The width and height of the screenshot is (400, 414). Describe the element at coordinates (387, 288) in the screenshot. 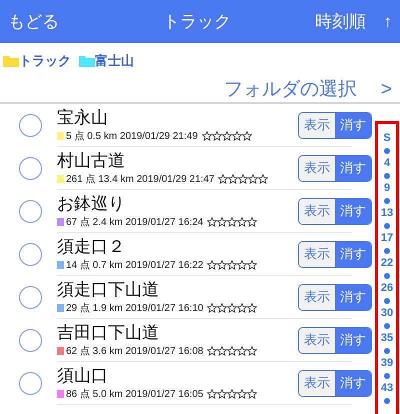

I see `index-label: 26` at that location.